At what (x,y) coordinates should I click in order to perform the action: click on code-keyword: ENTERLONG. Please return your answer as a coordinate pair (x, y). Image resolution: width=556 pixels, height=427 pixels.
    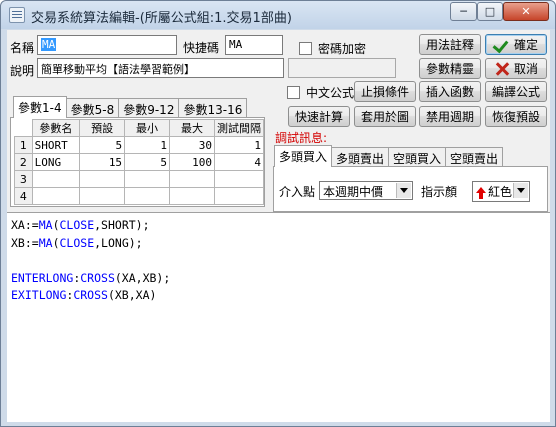
    Looking at the image, I should click on (42, 277).